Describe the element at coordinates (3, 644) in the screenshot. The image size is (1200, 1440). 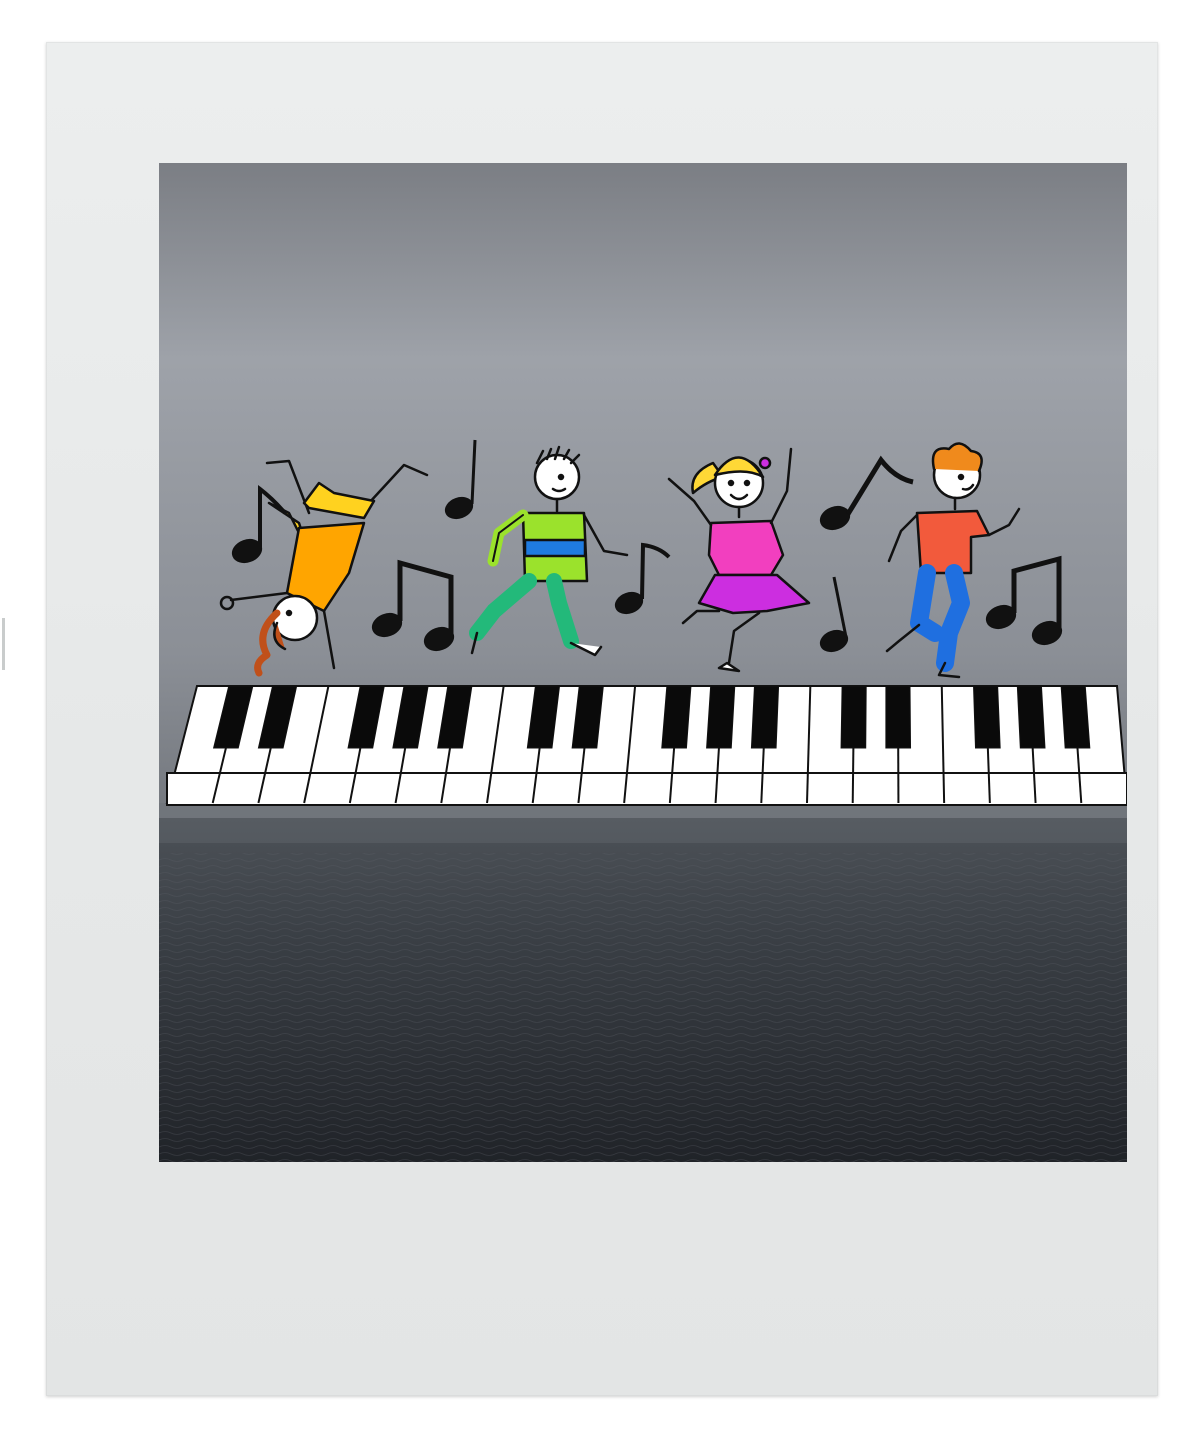
I see `edge-mark` at that location.